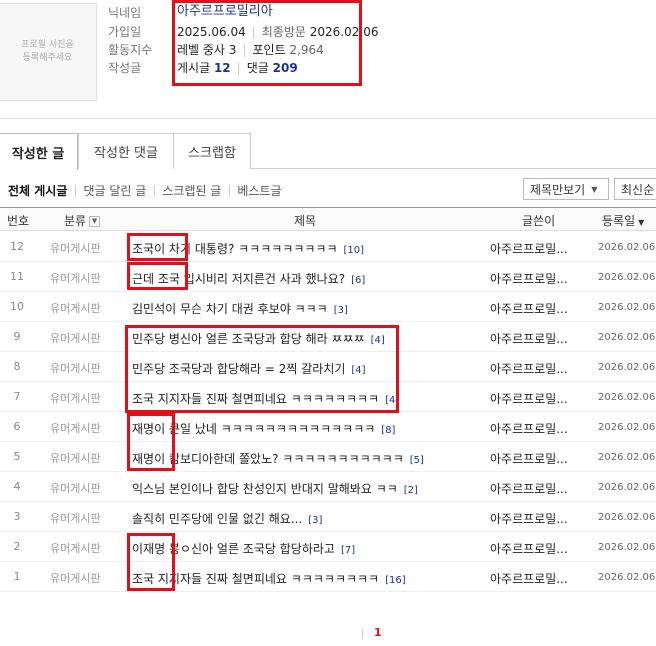 Image resolution: width=656 pixels, height=646 pixels. What do you see at coordinates (95, 221) in the screenshot?
I see `sort-toggle-icon: ▼` at bounding box center [95, 221].